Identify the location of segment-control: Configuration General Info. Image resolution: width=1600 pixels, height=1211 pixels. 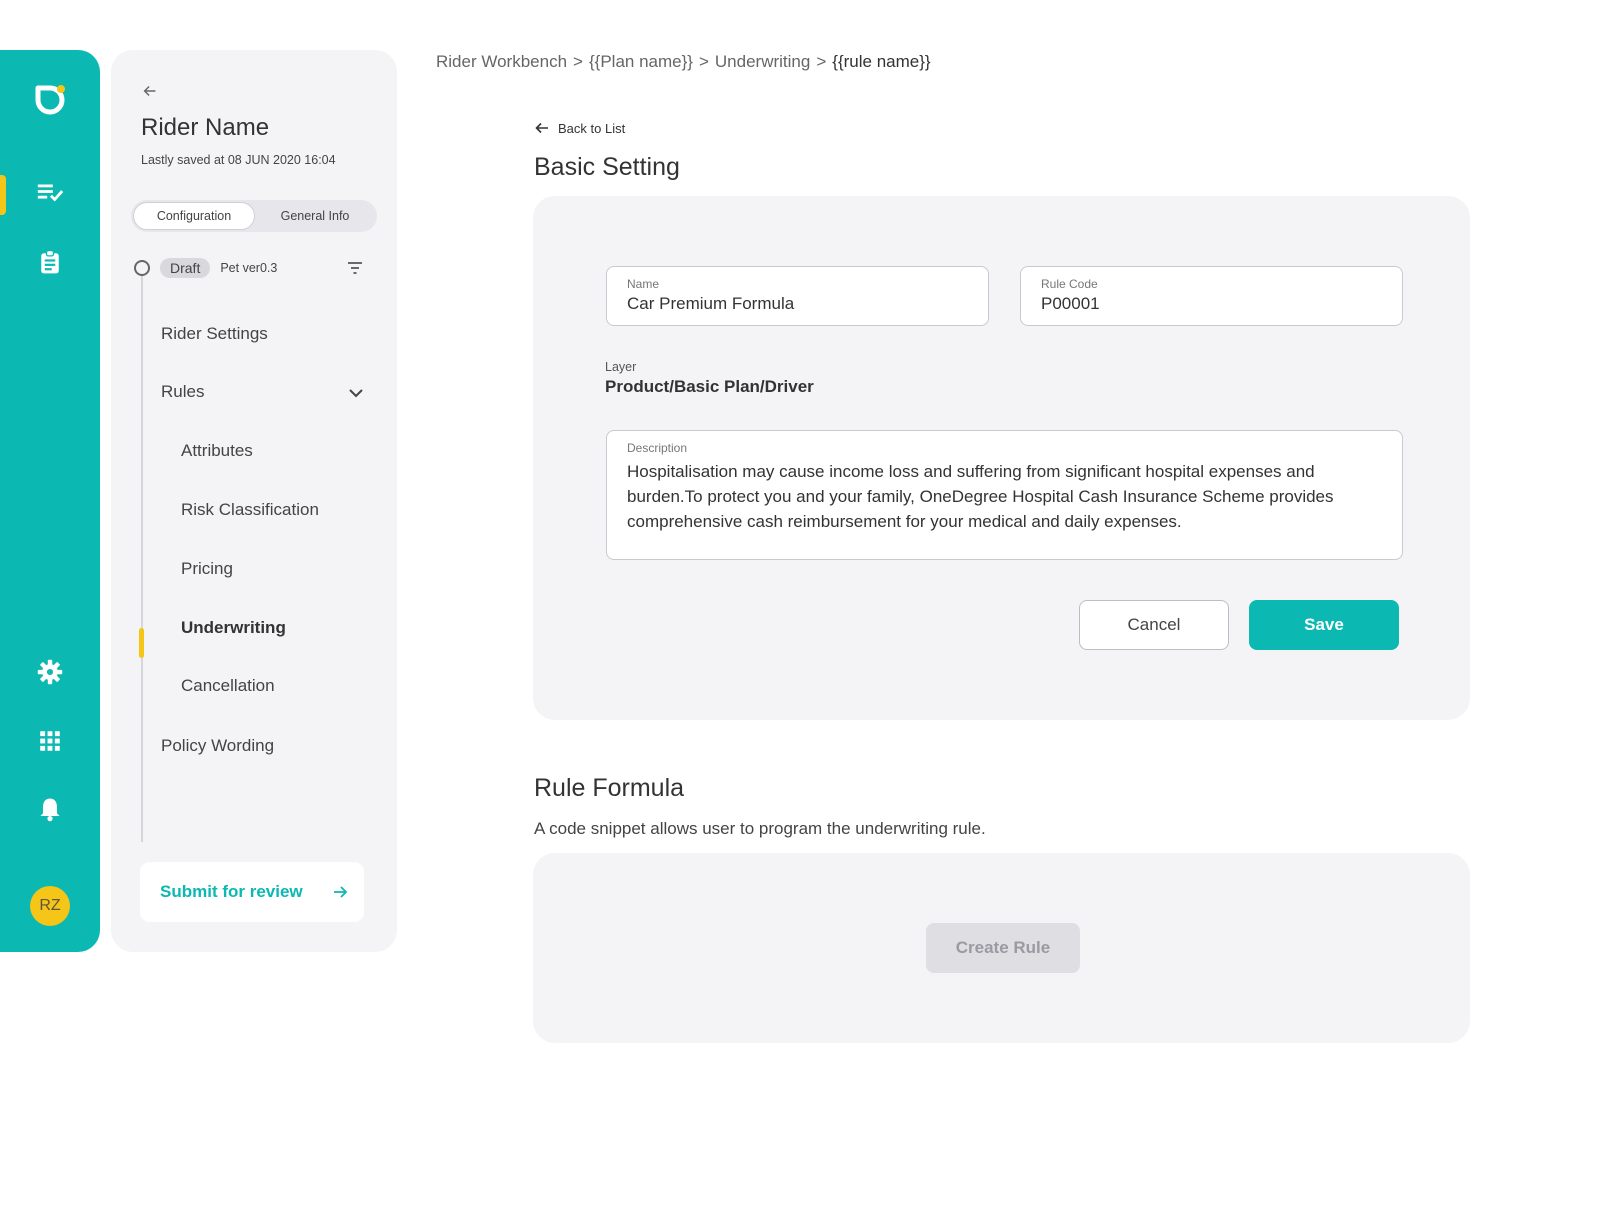
(254, 216).